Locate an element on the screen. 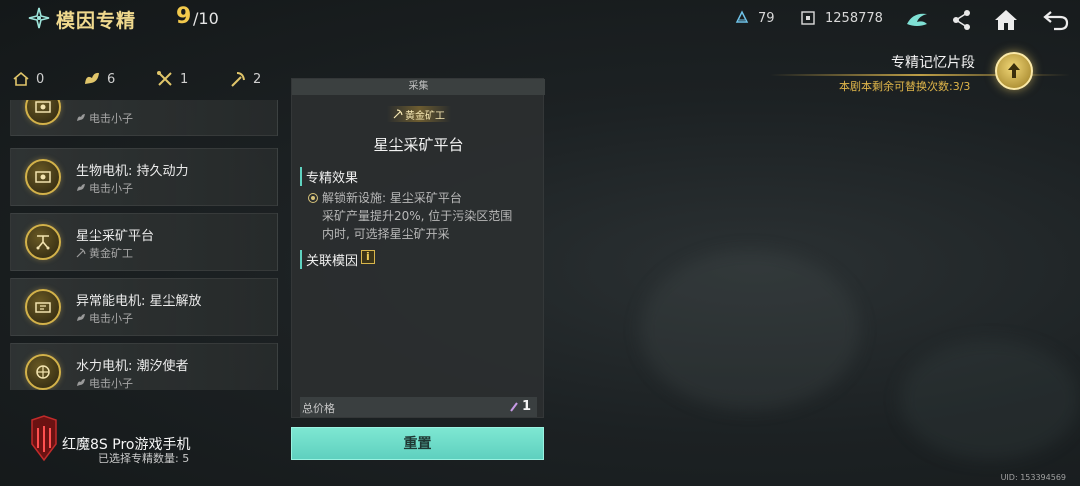 This screenshot has width=1080, height=486. tab-tools: 1 is located at coordinates (172, 79).